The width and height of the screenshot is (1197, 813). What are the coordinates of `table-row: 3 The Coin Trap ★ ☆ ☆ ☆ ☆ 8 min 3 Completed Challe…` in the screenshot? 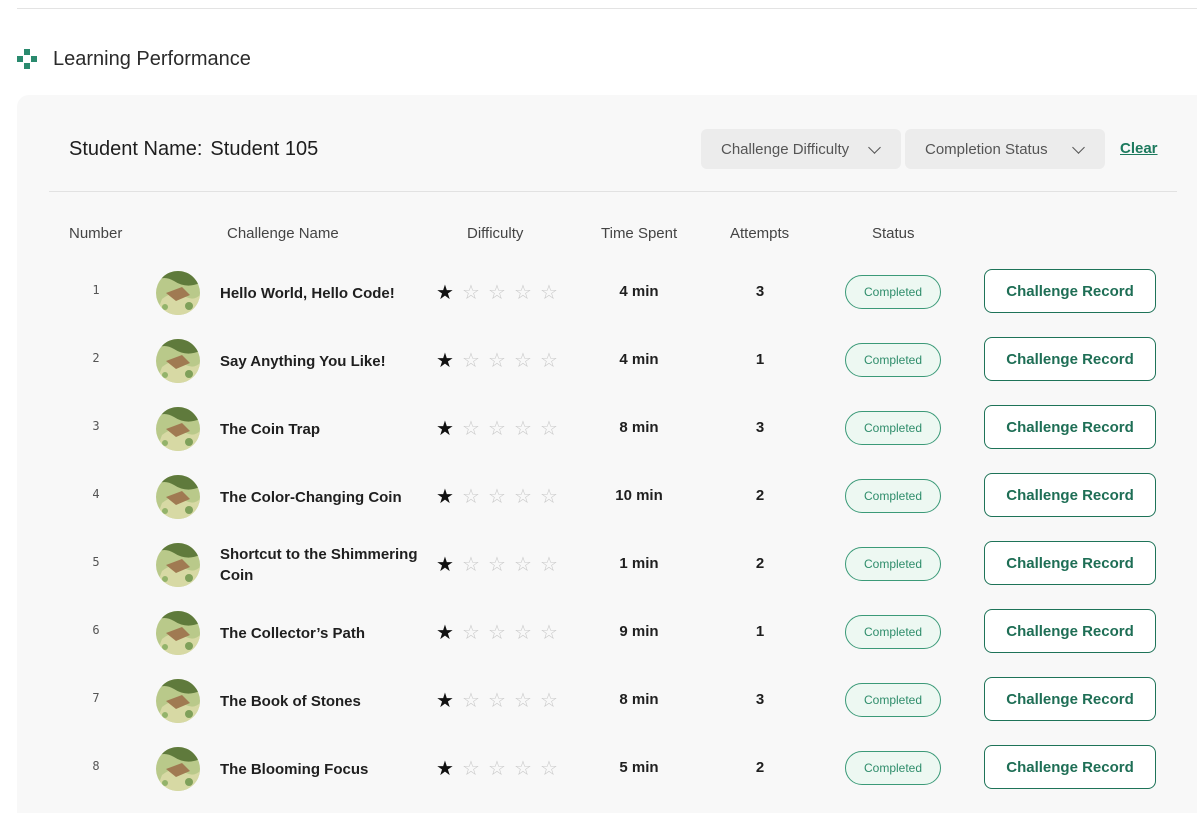 It's located at (607, 429).